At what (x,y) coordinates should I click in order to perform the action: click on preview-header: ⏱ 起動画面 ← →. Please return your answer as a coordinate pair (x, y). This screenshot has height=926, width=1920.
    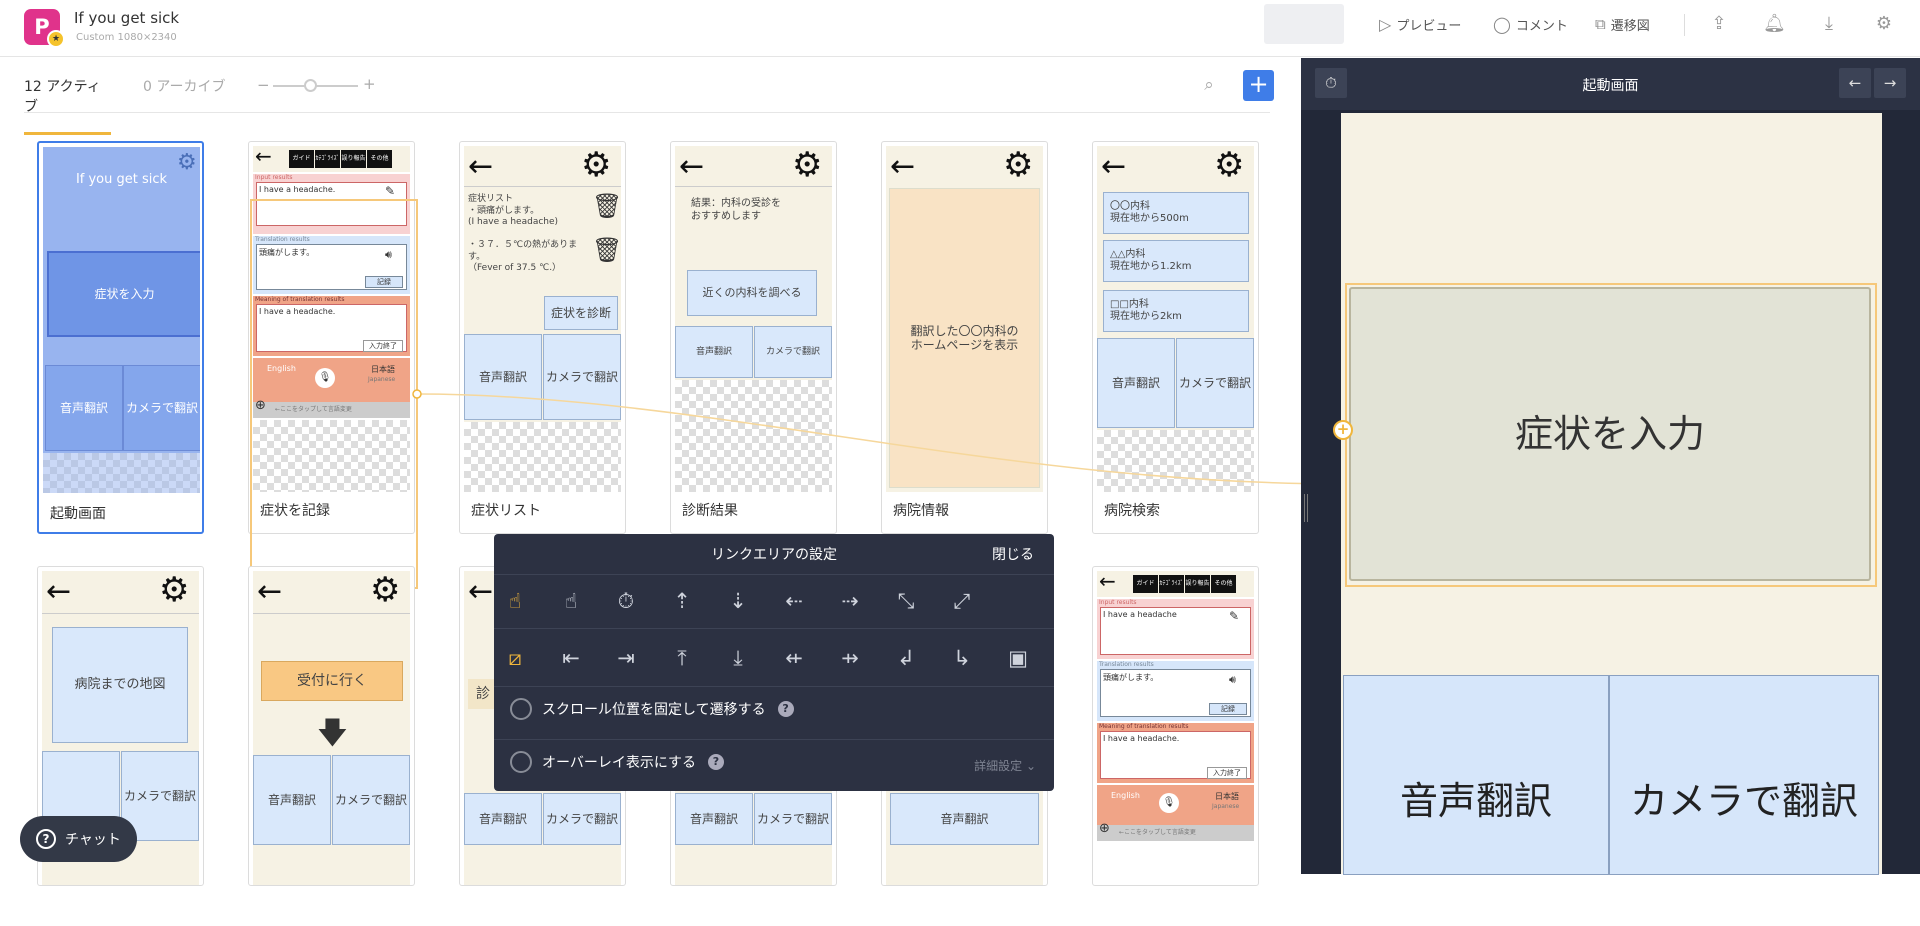
    Looking at the image, I should click on (1610, 84).